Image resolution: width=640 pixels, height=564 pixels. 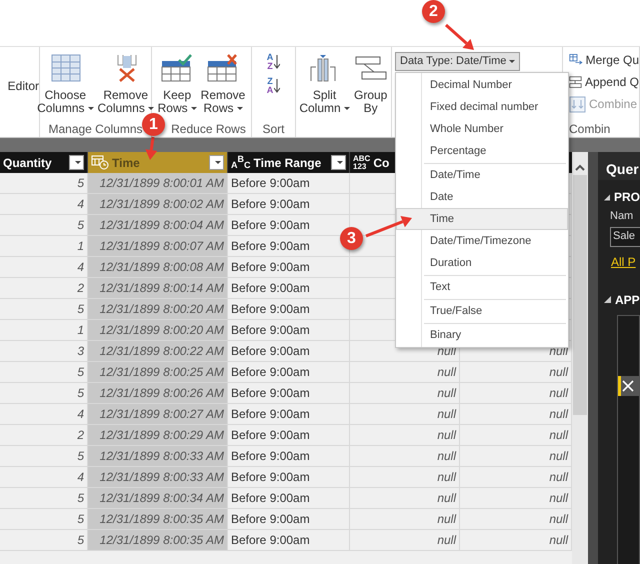 I want to click on name-field: Sale, so click(x=625, y=236).